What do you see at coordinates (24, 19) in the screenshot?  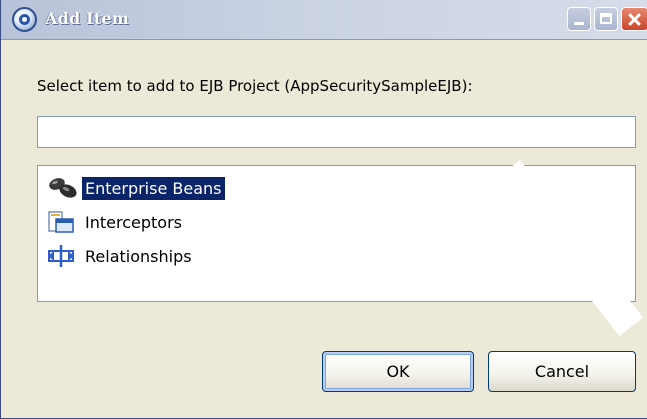 I see `app-icon` at bounding box center [24, 19].